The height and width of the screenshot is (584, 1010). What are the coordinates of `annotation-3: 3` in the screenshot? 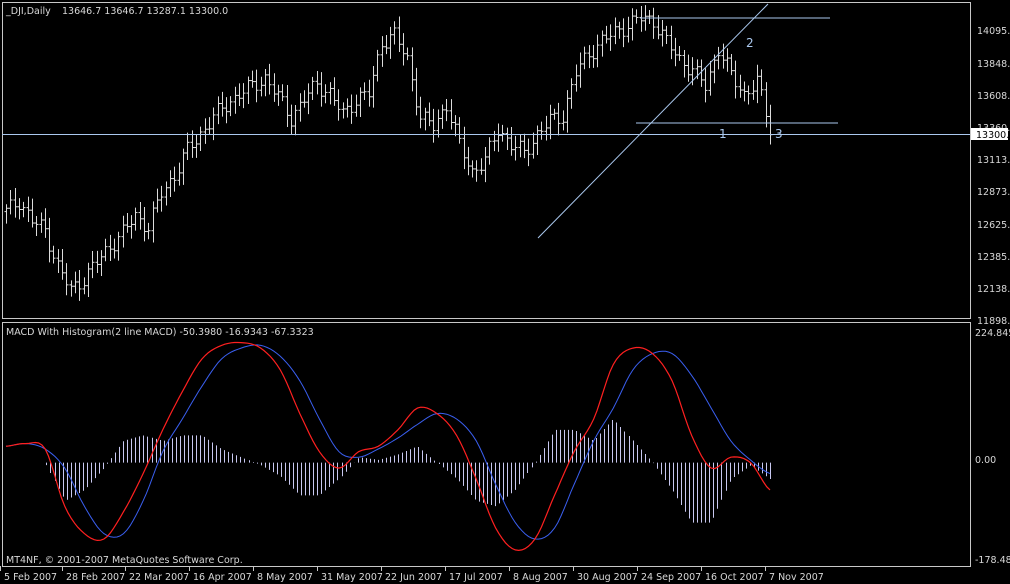 It's located at (779, 134).